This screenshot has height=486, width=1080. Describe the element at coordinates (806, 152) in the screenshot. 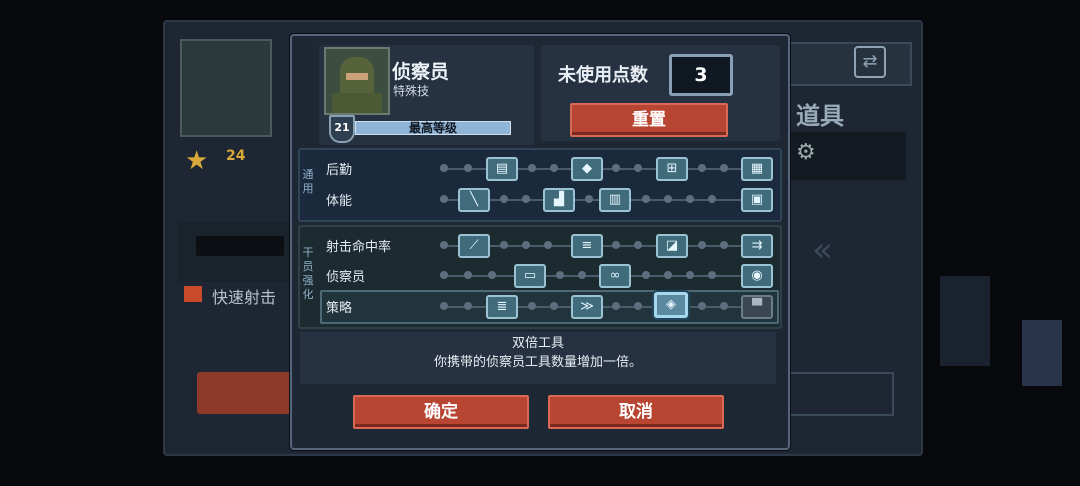

I see `grapple-icon: ⚙` at that location.